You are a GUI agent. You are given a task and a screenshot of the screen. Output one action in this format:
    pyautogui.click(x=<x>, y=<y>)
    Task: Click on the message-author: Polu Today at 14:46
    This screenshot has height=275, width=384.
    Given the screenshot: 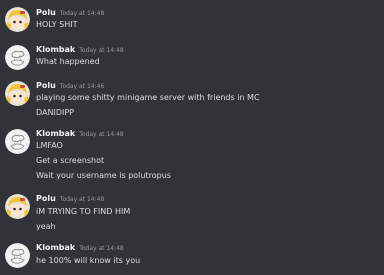 What is the action you would take?
    pyautogui.click(x=70, y=85)
    